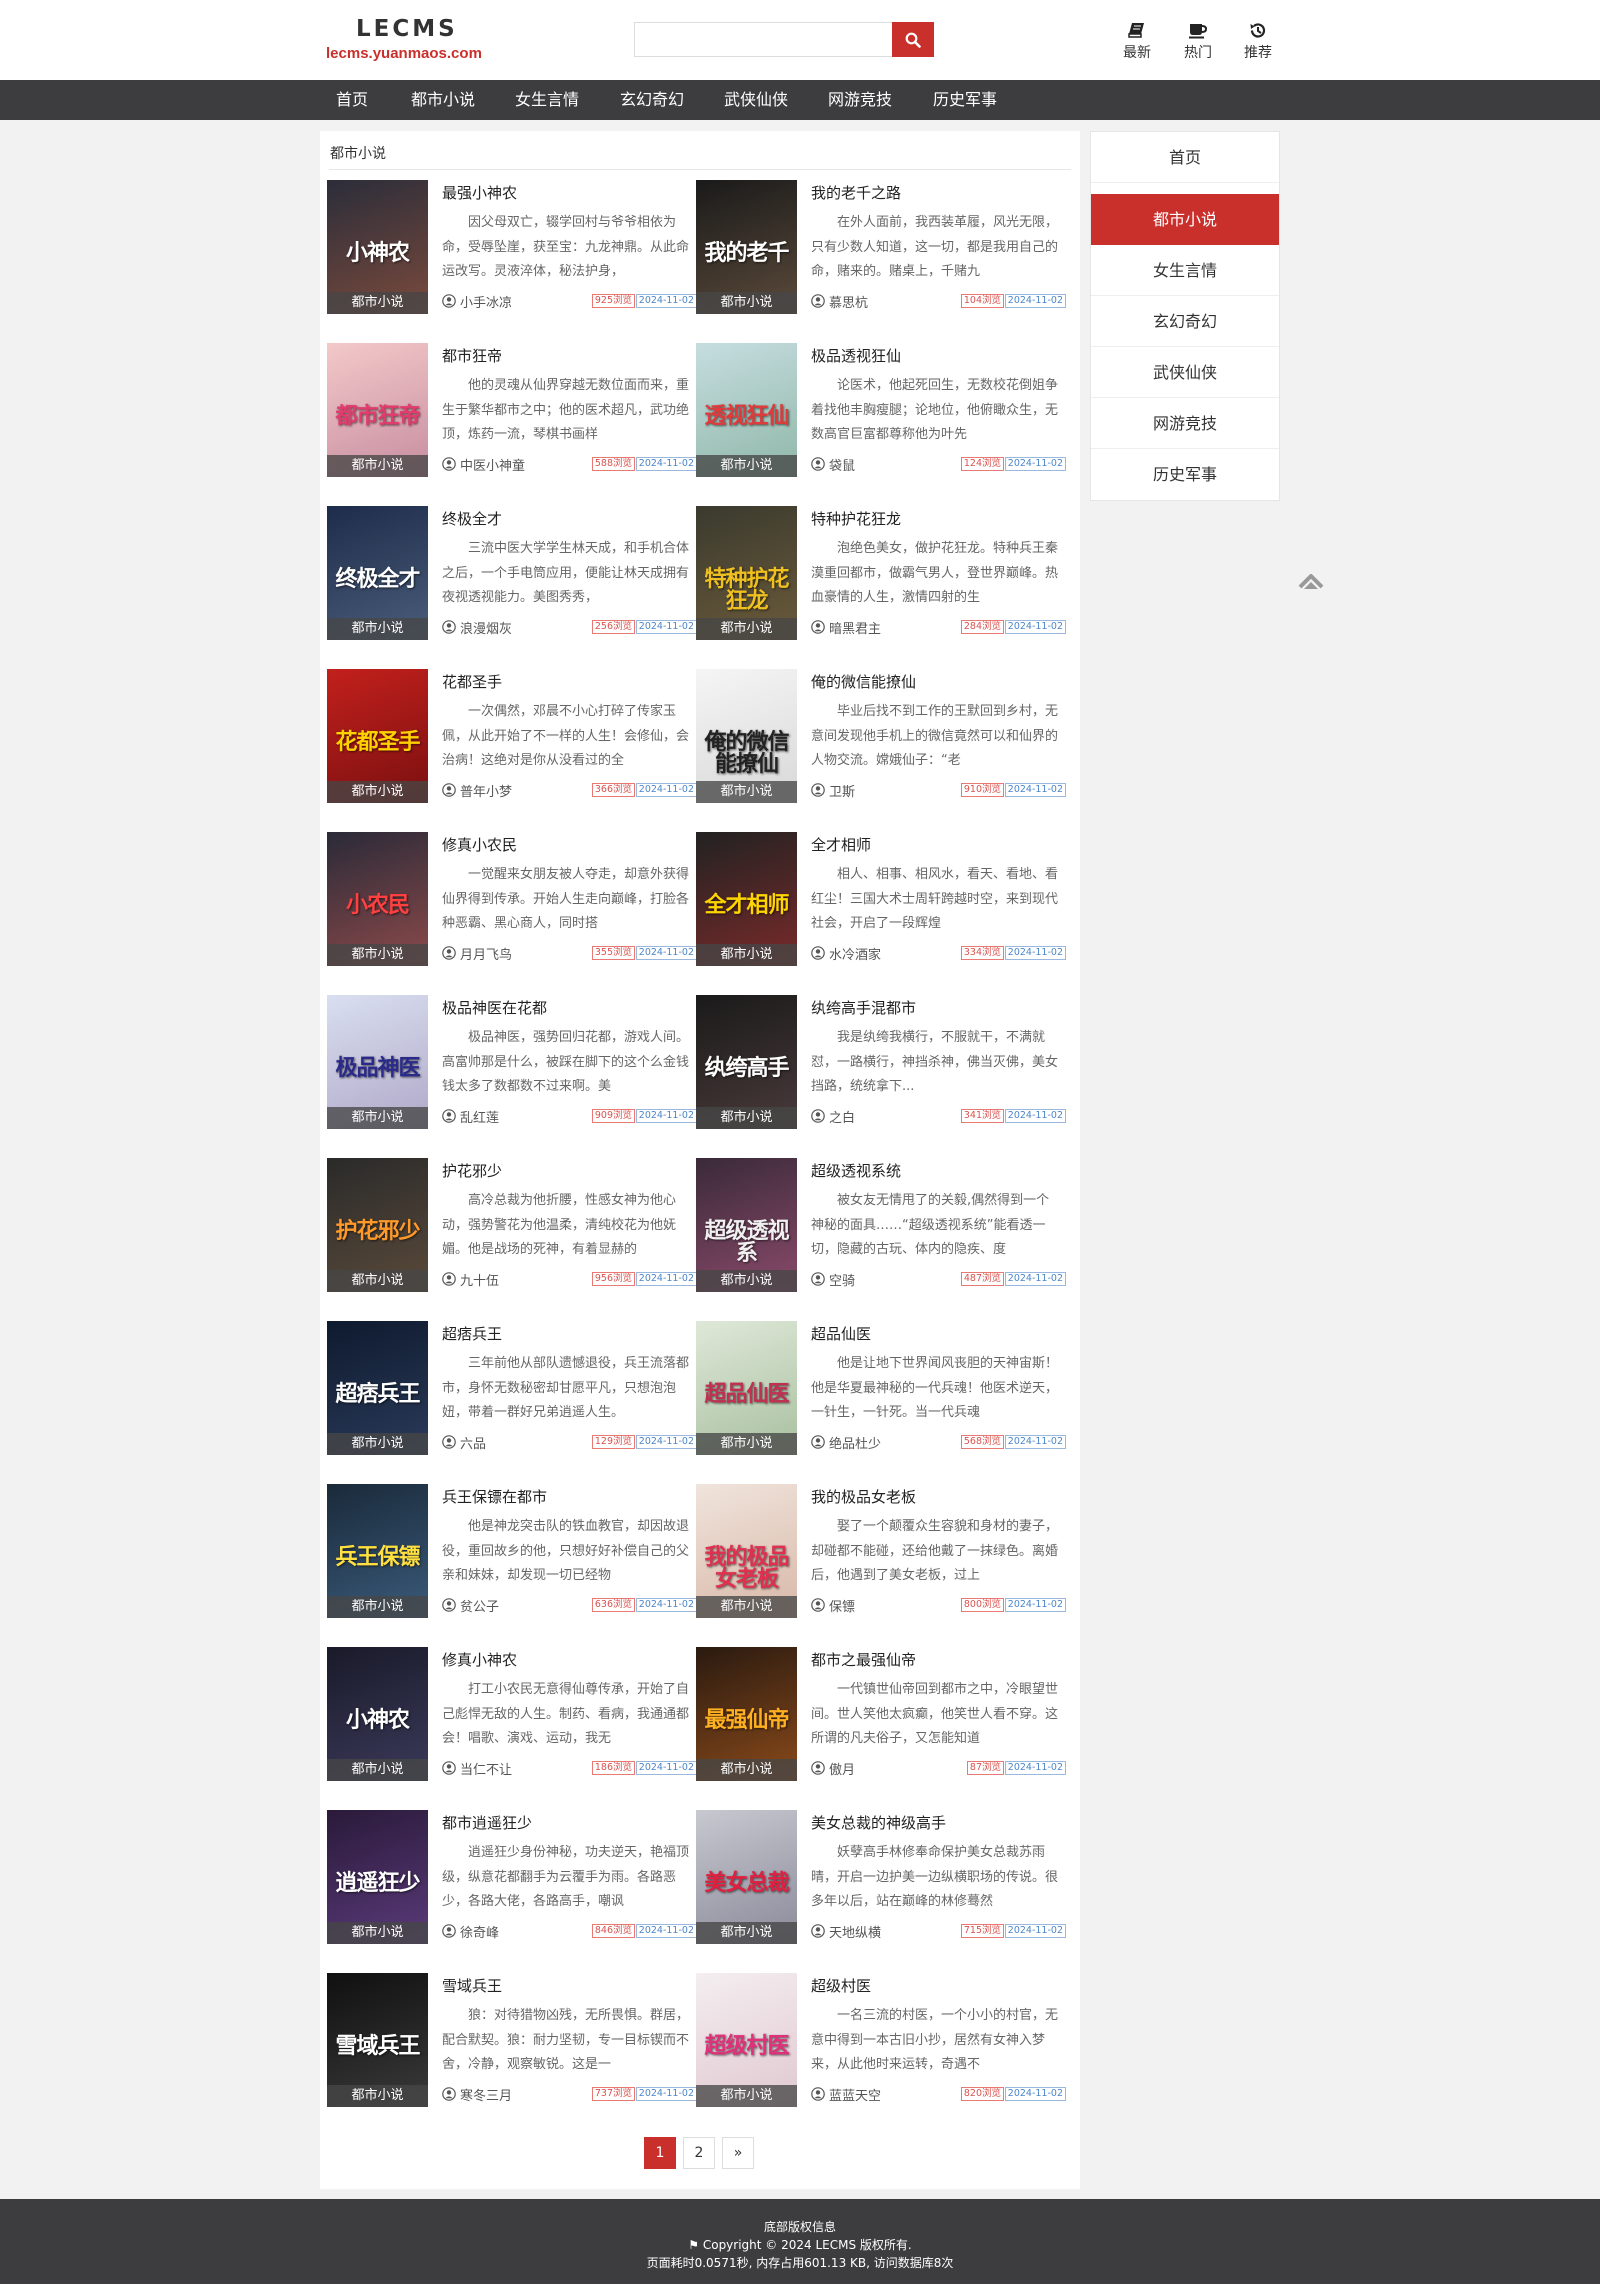  Describe the element at coordinates (472, 1170) in the screenshot. I see `book-title-link: 护花邪少` at that location.